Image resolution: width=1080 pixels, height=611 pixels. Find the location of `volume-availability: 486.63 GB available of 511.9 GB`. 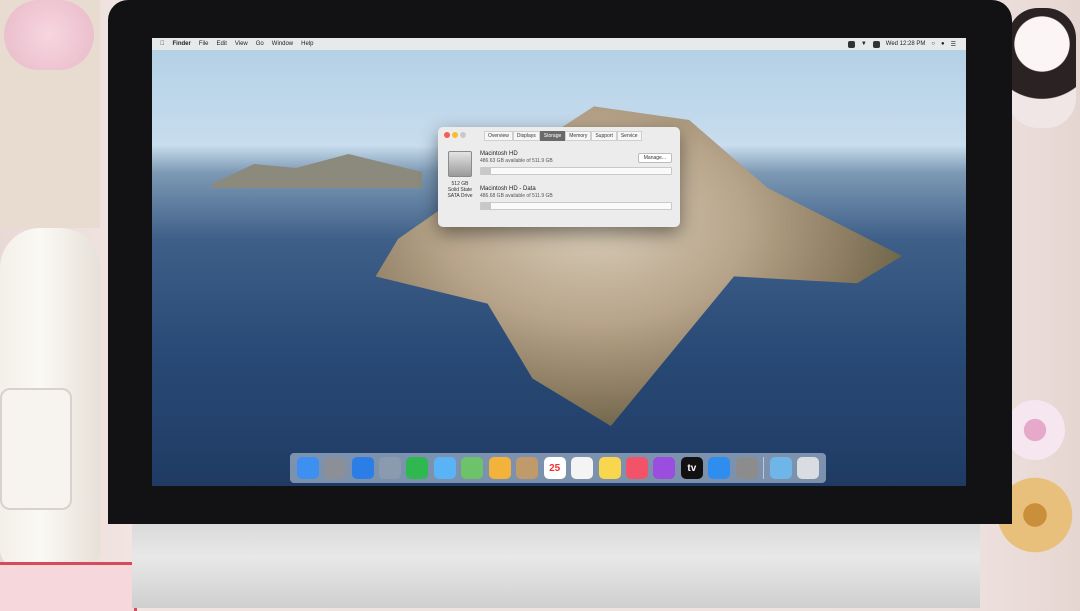

volume-availability: 486.63 GB available of 511.9 GB is located at coordinates (516, 161).